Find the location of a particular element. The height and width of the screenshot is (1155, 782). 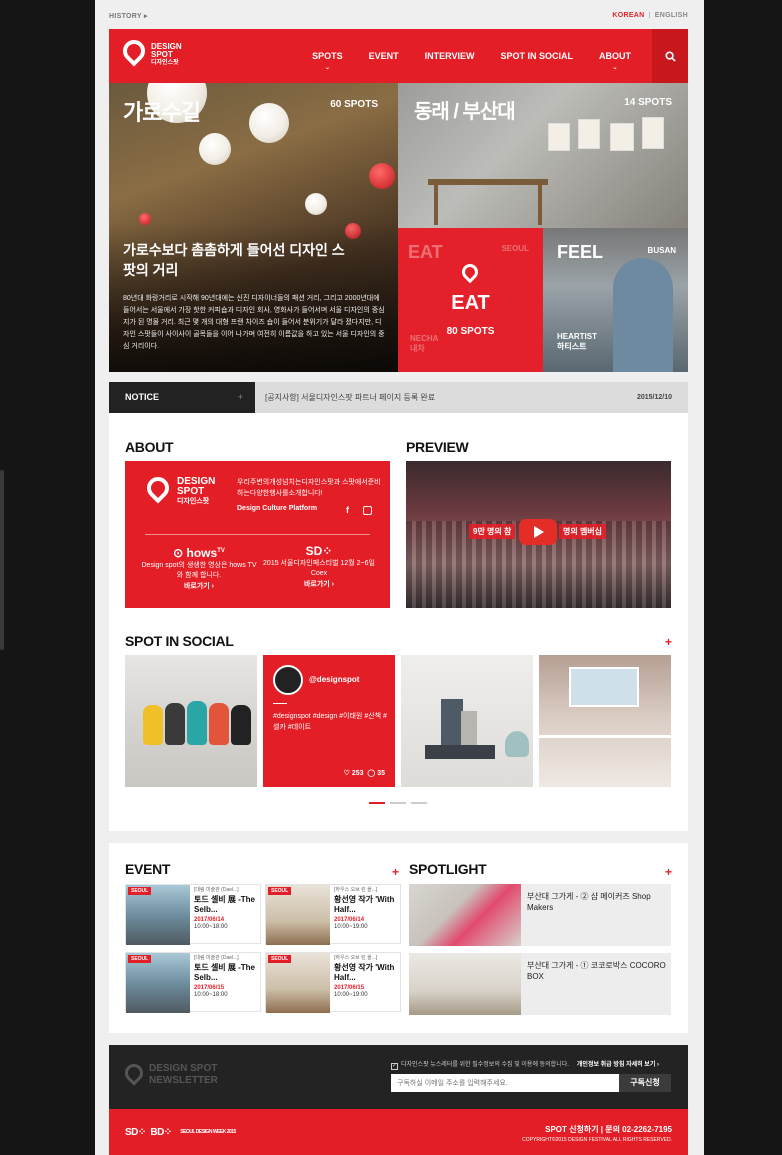

hero-busan-dongrae: 동래 / 부산대 14 SPOTS is located at coordinates (543, 155).